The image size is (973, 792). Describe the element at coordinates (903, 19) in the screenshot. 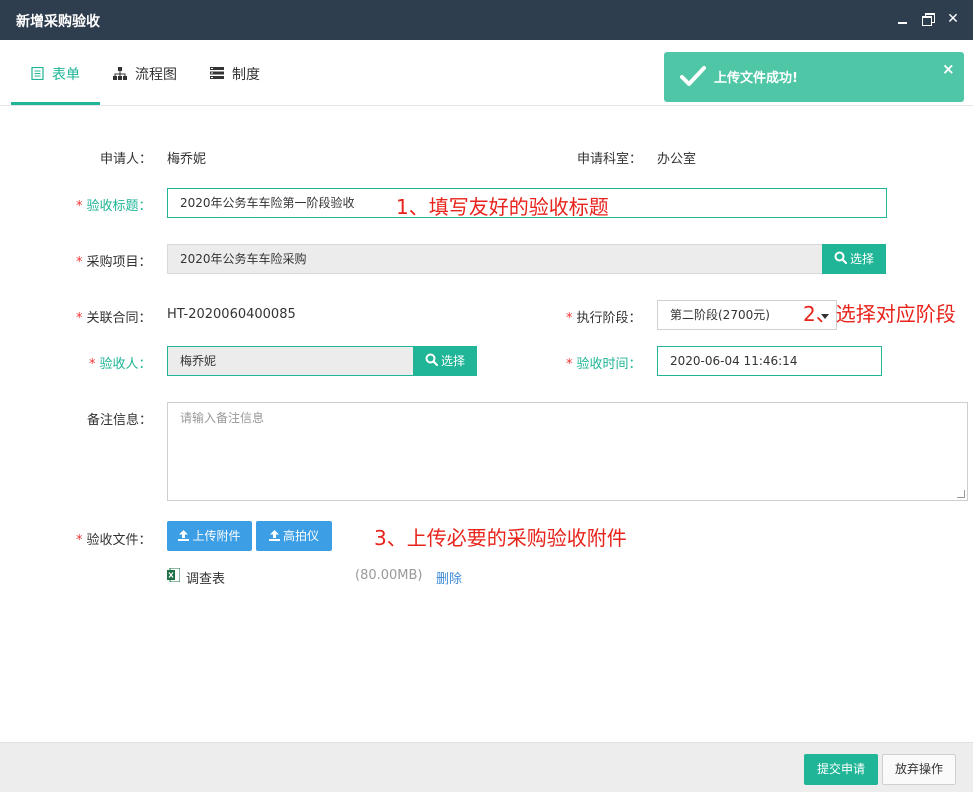

I see `minimize-icon` at that location.